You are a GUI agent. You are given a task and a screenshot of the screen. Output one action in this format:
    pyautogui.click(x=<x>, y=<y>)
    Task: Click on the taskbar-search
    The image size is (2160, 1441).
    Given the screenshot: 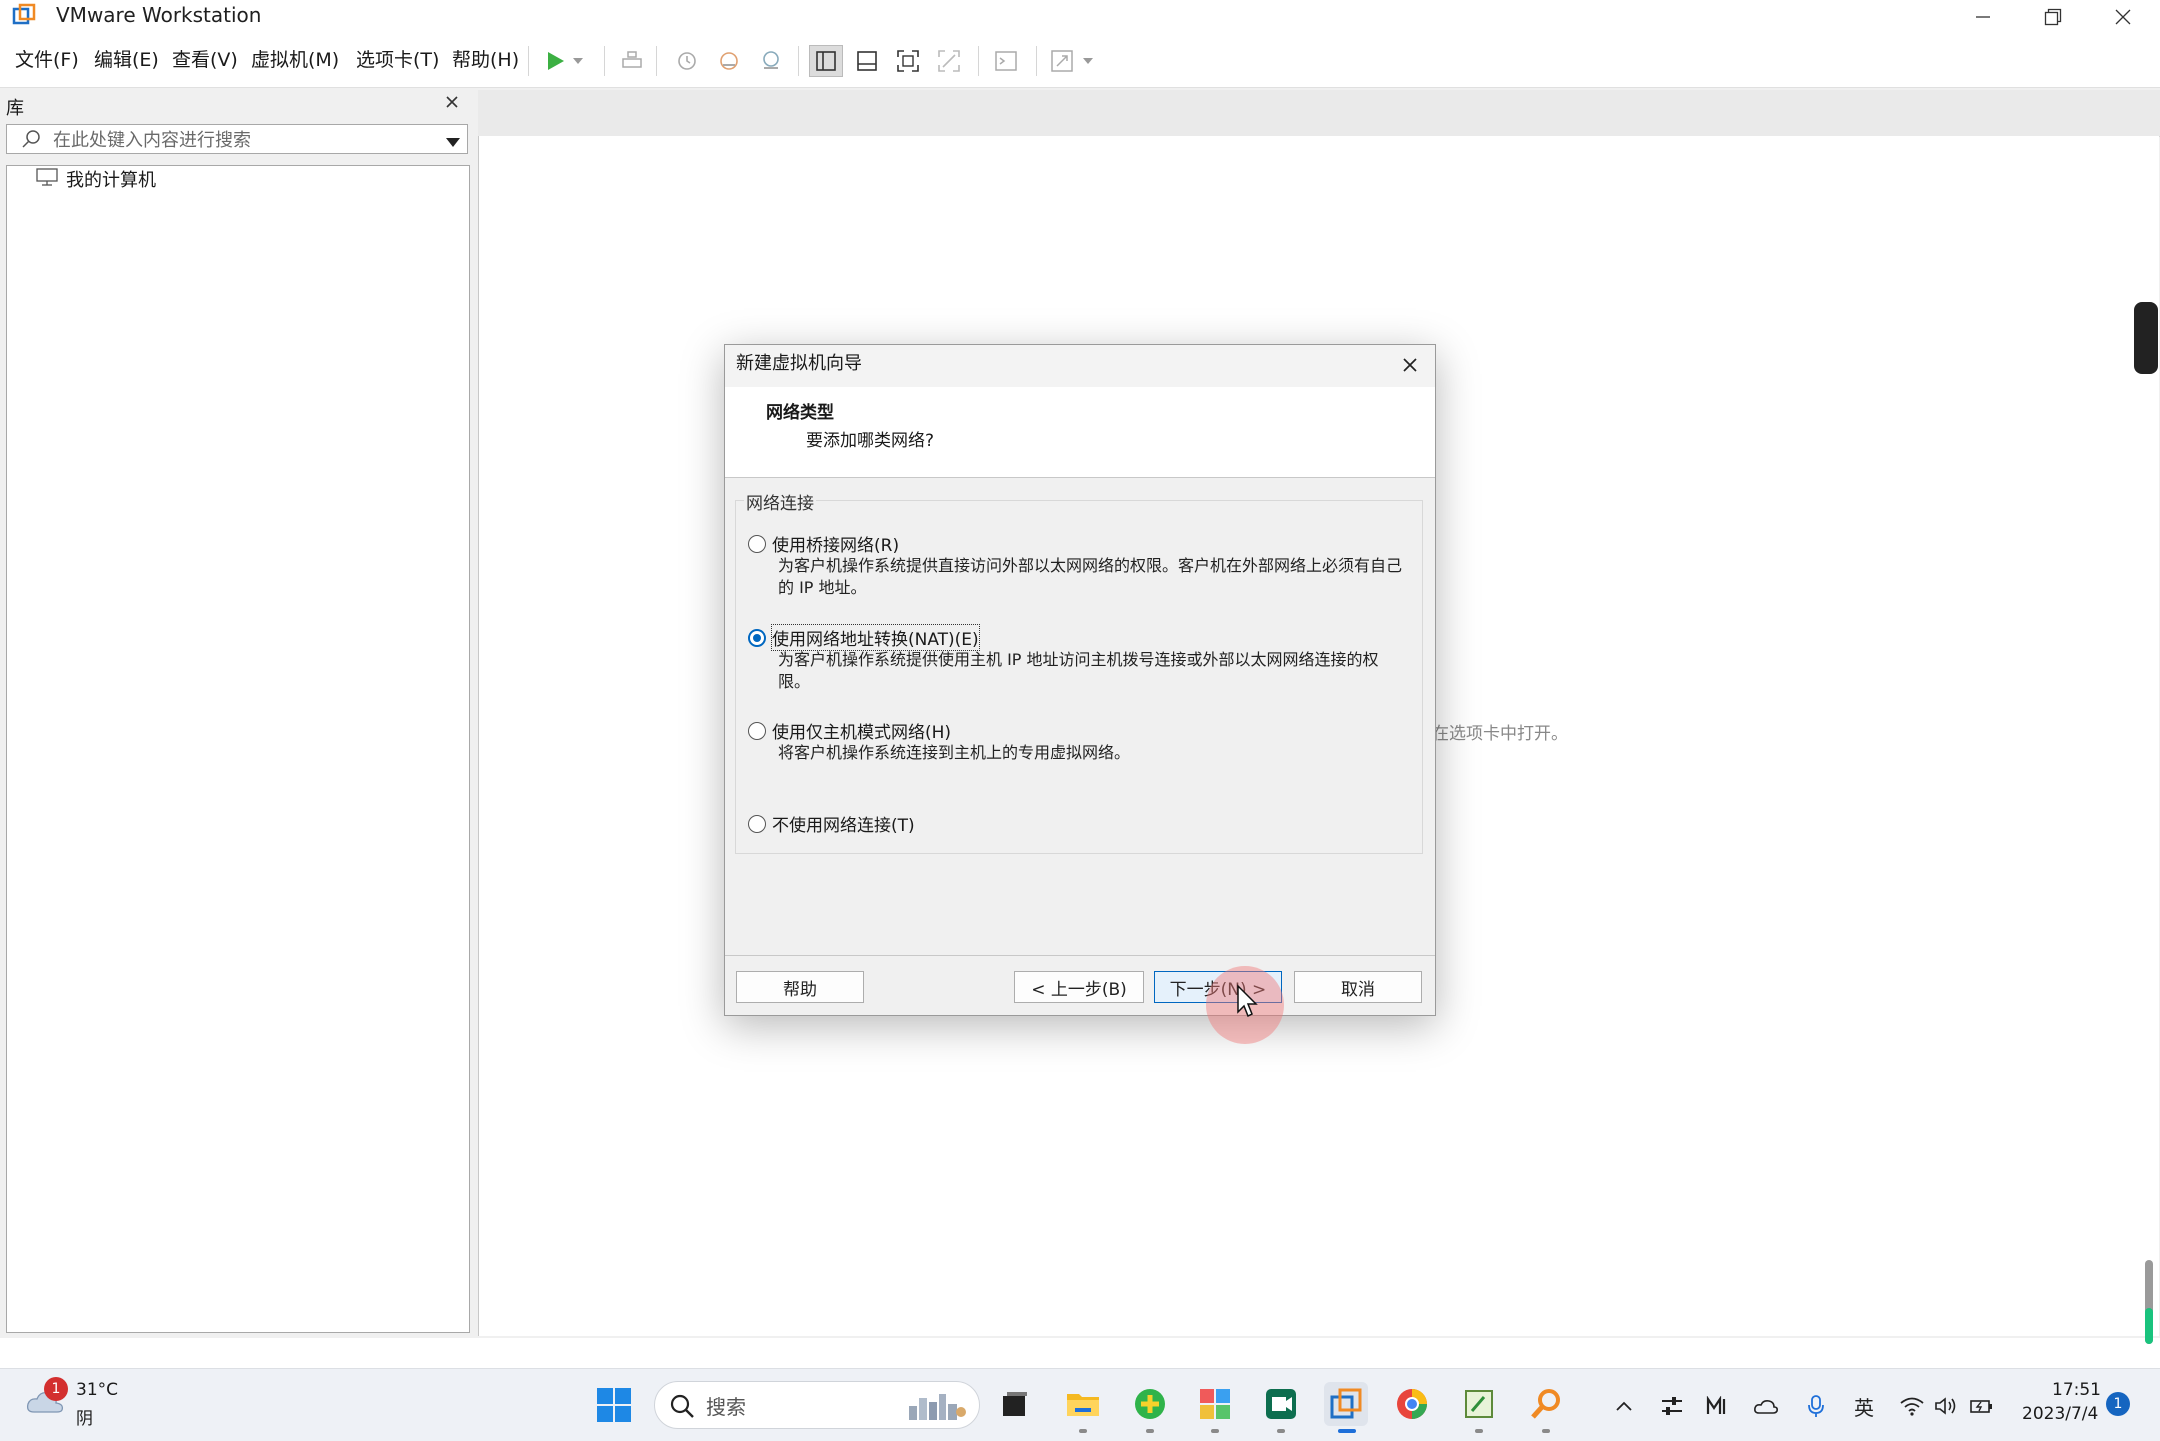 What is the action you would take?
    pyautogui.click(x=817, y=1405)
    